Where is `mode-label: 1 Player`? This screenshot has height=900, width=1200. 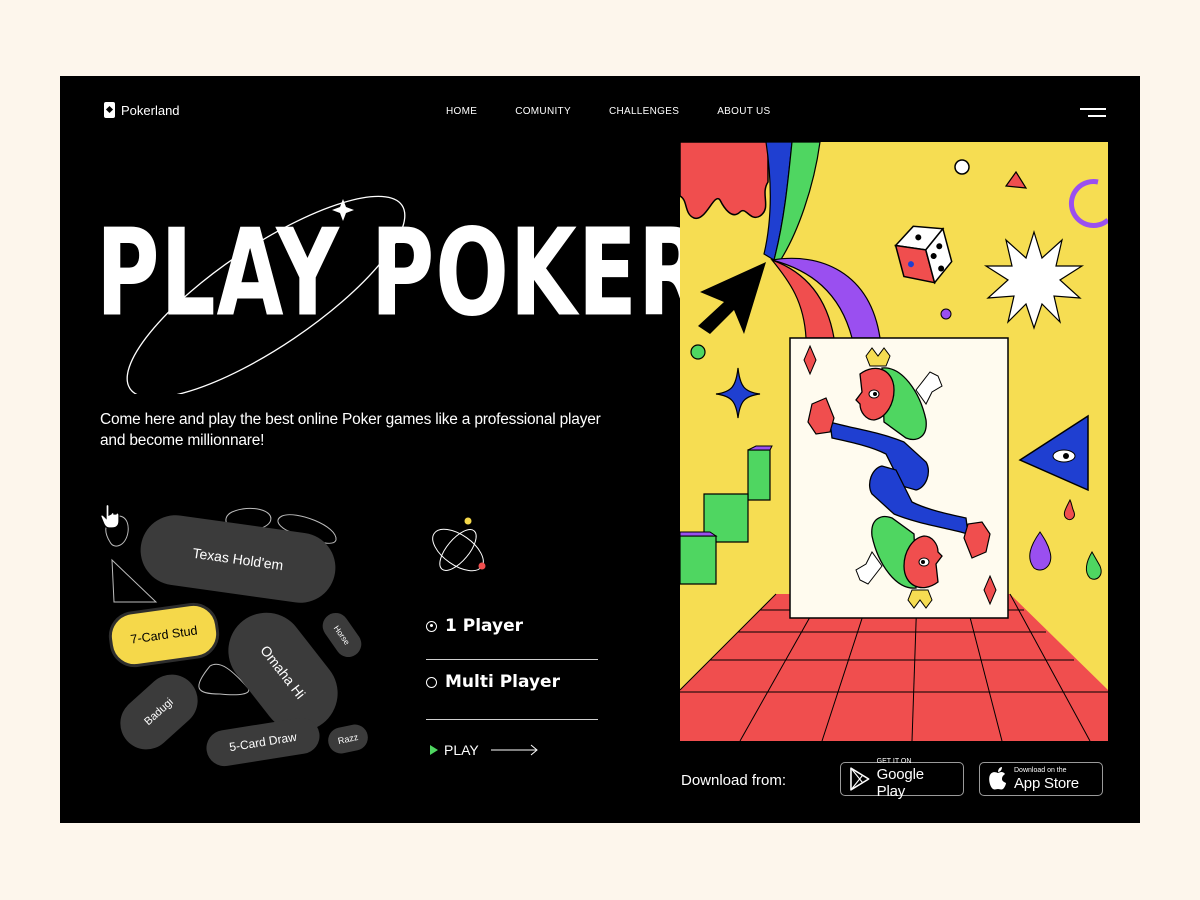
mode-label: 1 Player is located at coordinates (484, 626).